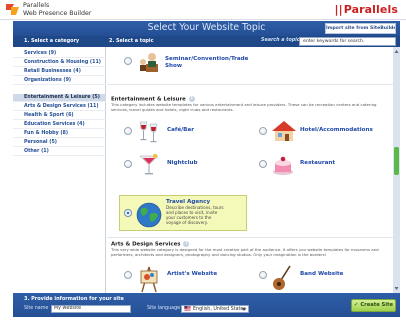 This screenshot has height=321, width=406. I want to click on chevron-up-icon, so click(396, 51).